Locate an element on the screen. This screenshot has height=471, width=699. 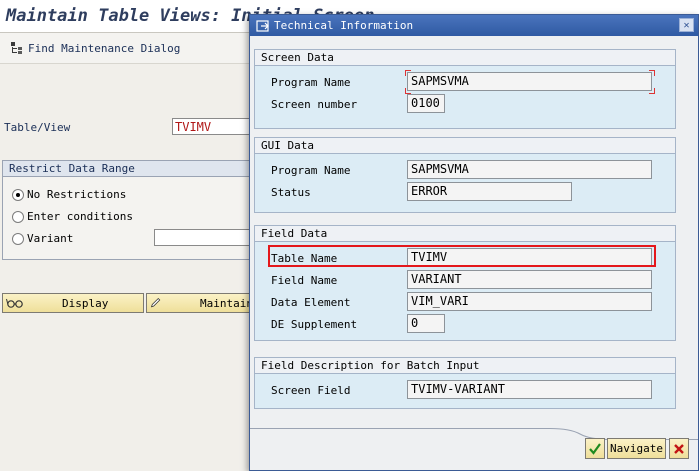
radio-label: Enter conditions is located at coordinates (80, 216).